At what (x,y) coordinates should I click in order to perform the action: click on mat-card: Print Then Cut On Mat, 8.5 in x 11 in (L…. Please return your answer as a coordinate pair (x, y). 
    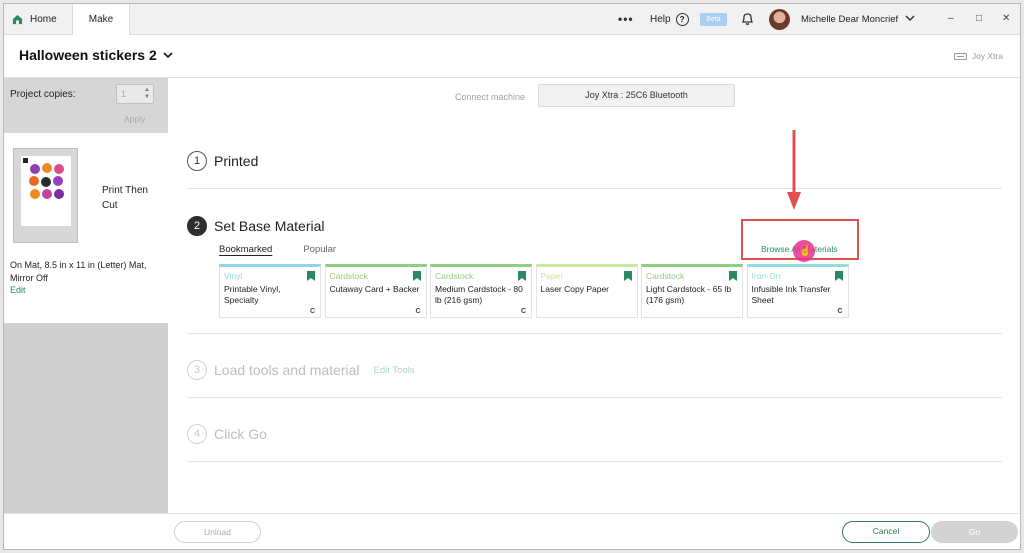
    Looking at the image, I should click on (86, 228).